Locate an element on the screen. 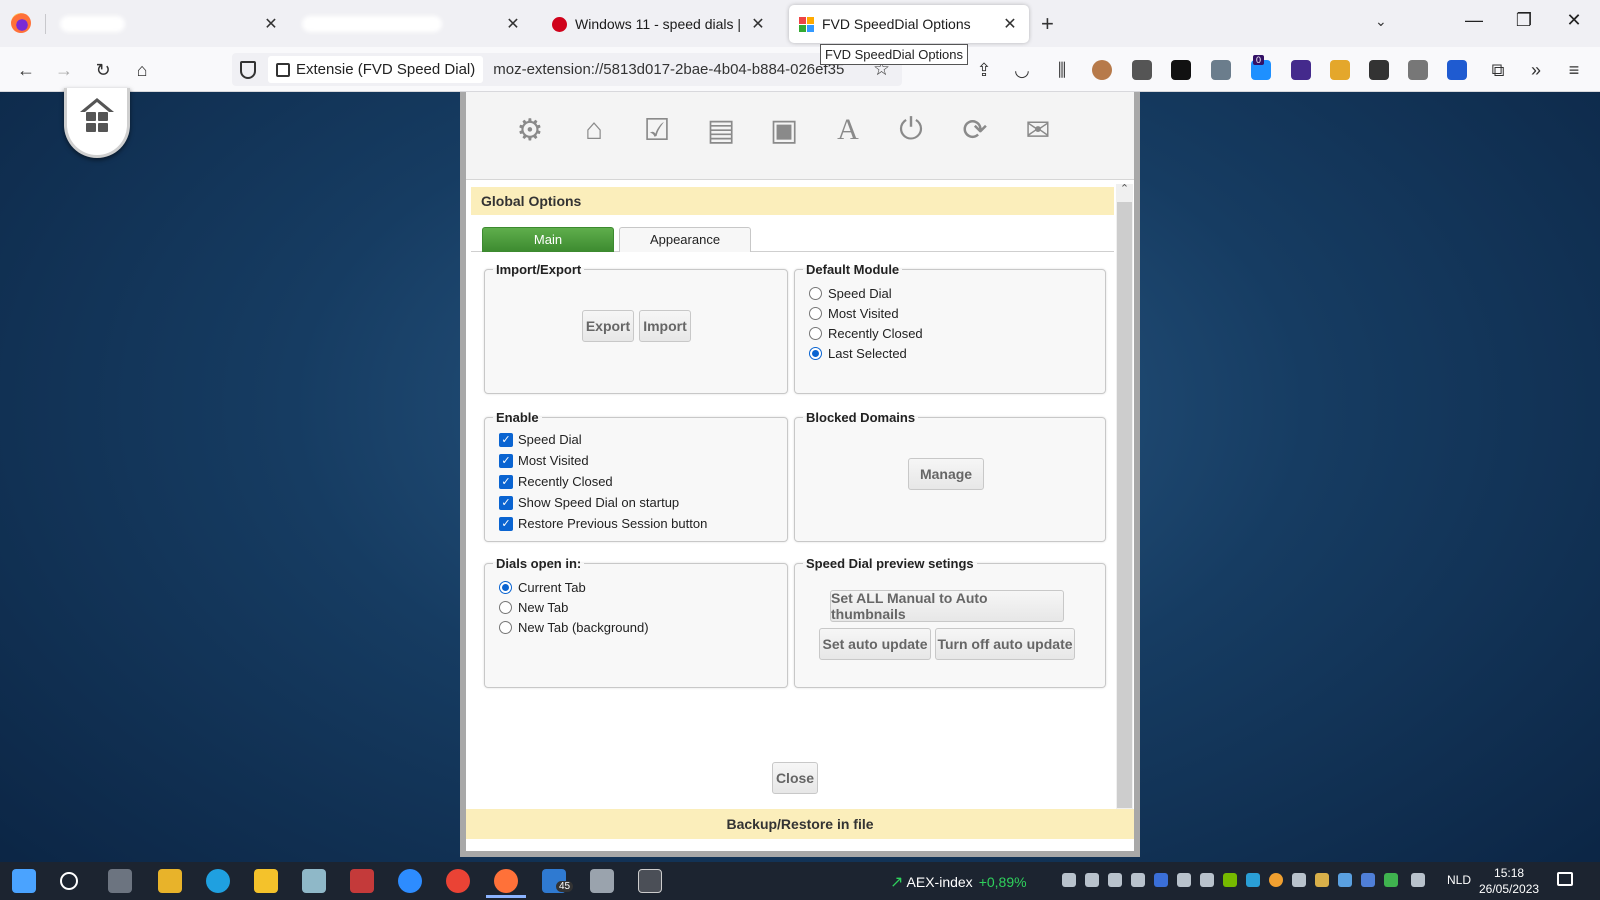 This screenshot has width=1600, height=900. notifications-icon is located at coordinates (1565, 879).